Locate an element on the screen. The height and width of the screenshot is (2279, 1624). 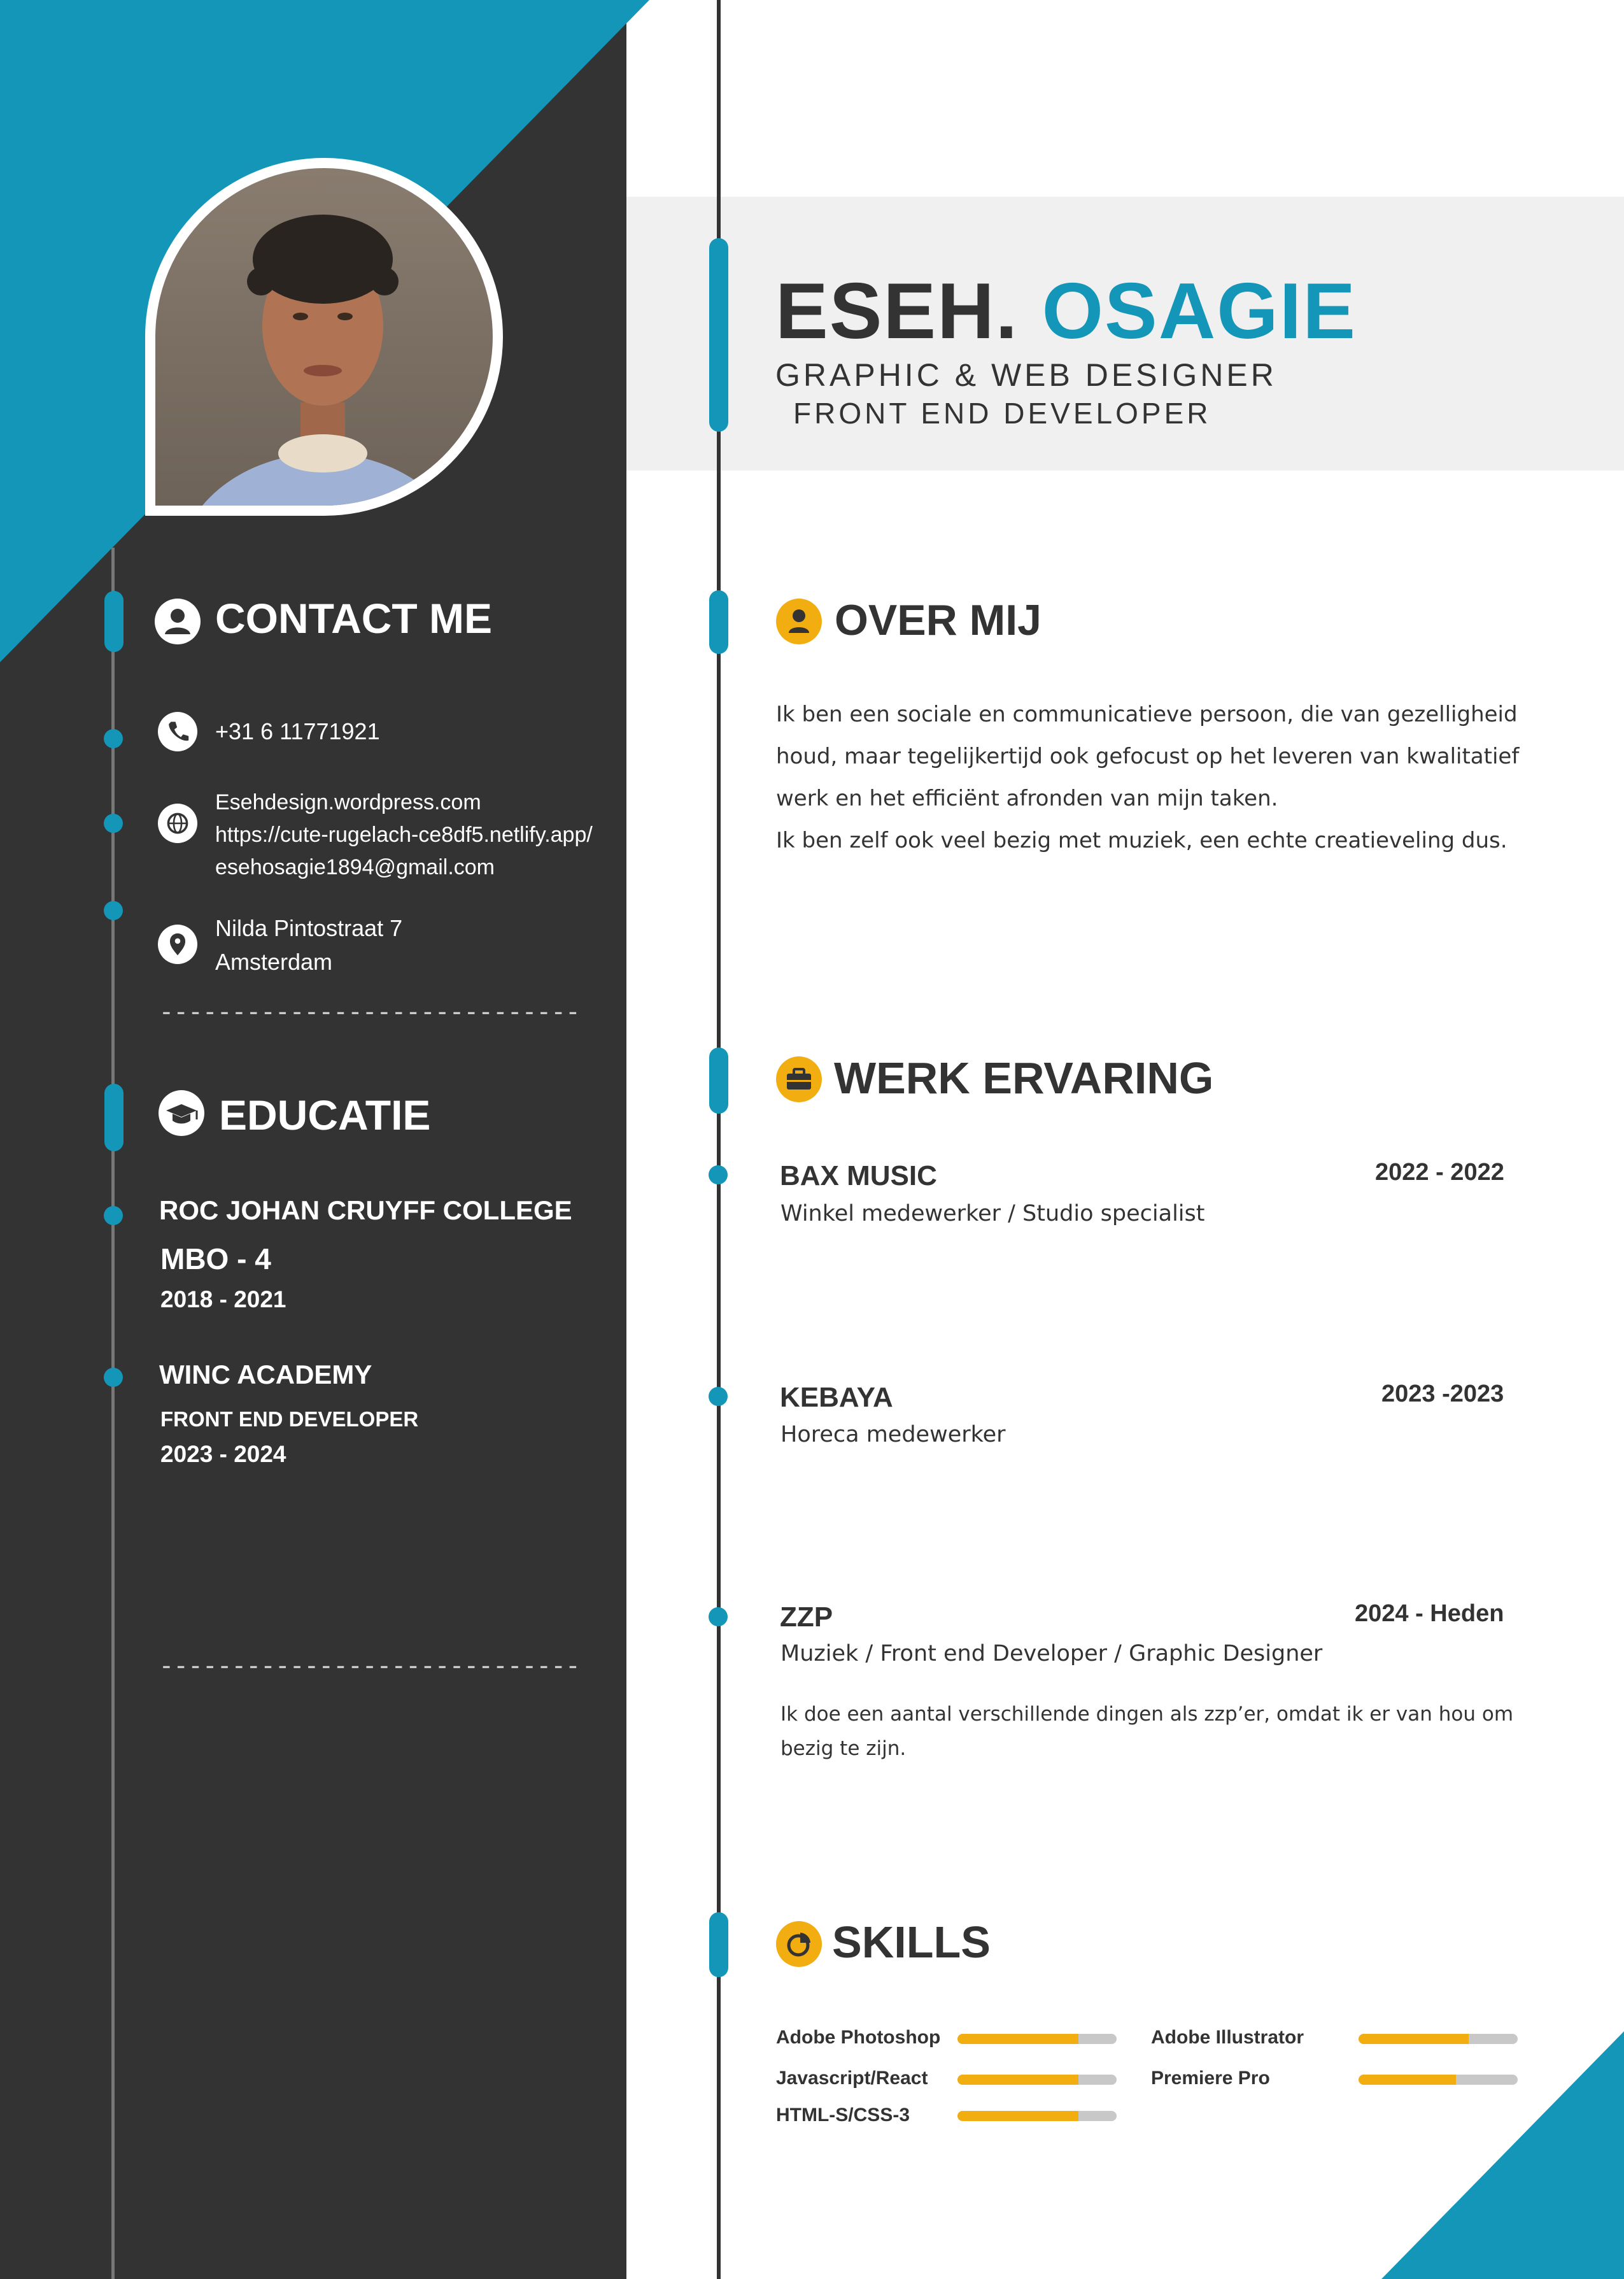
skills-marker is located at coordinates (718, 1944).